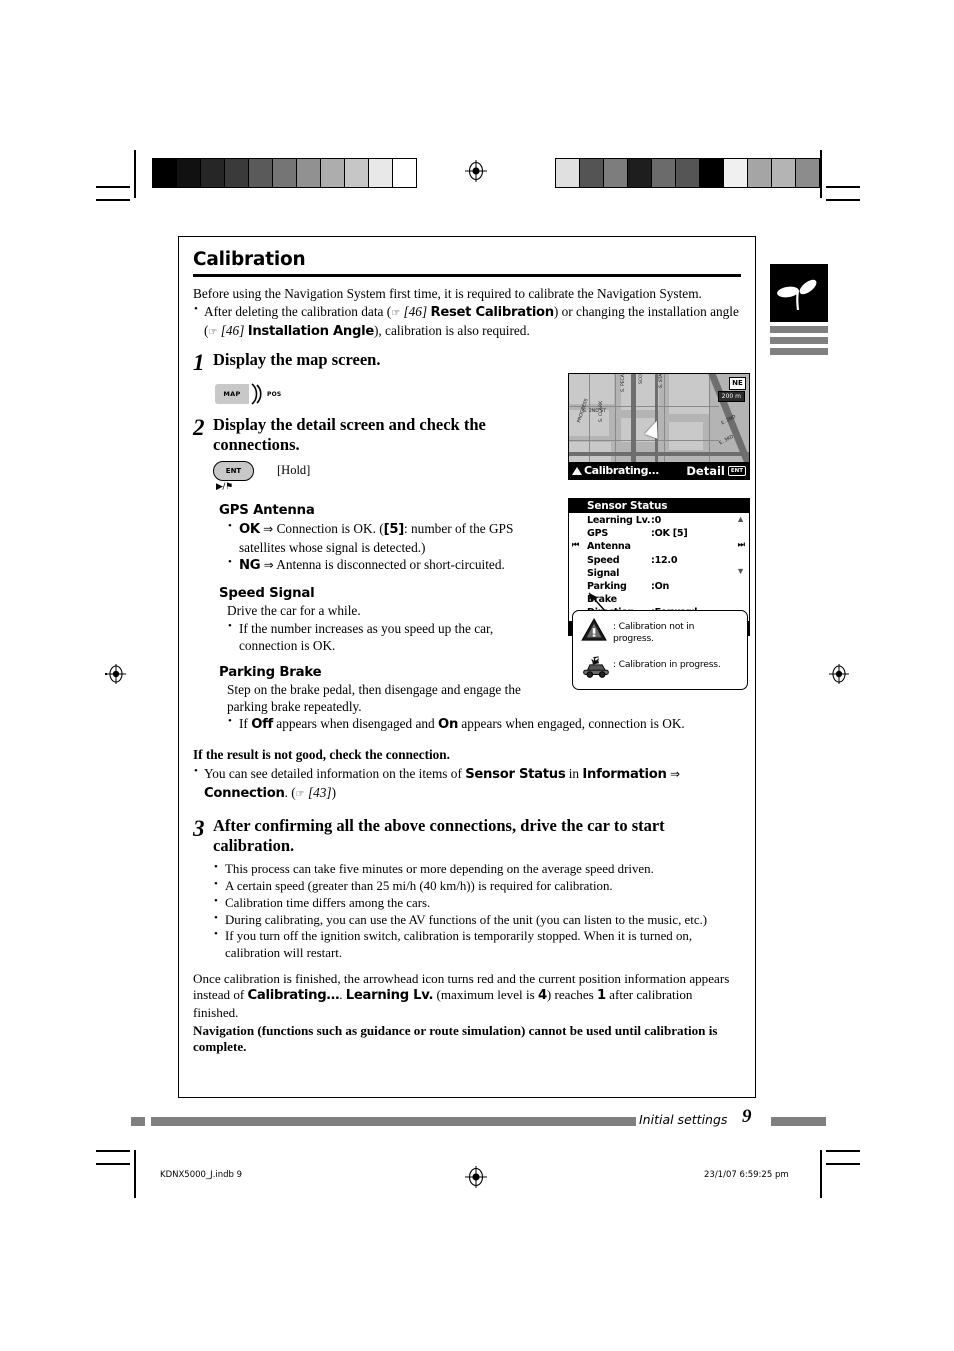  Describe the element at coordinates (740, 519) in the screenshot. I see `scroll-up-icon: ▲` at that location.